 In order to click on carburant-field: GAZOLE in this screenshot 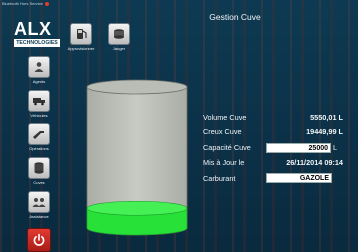, I will do `click(299, 178)`.